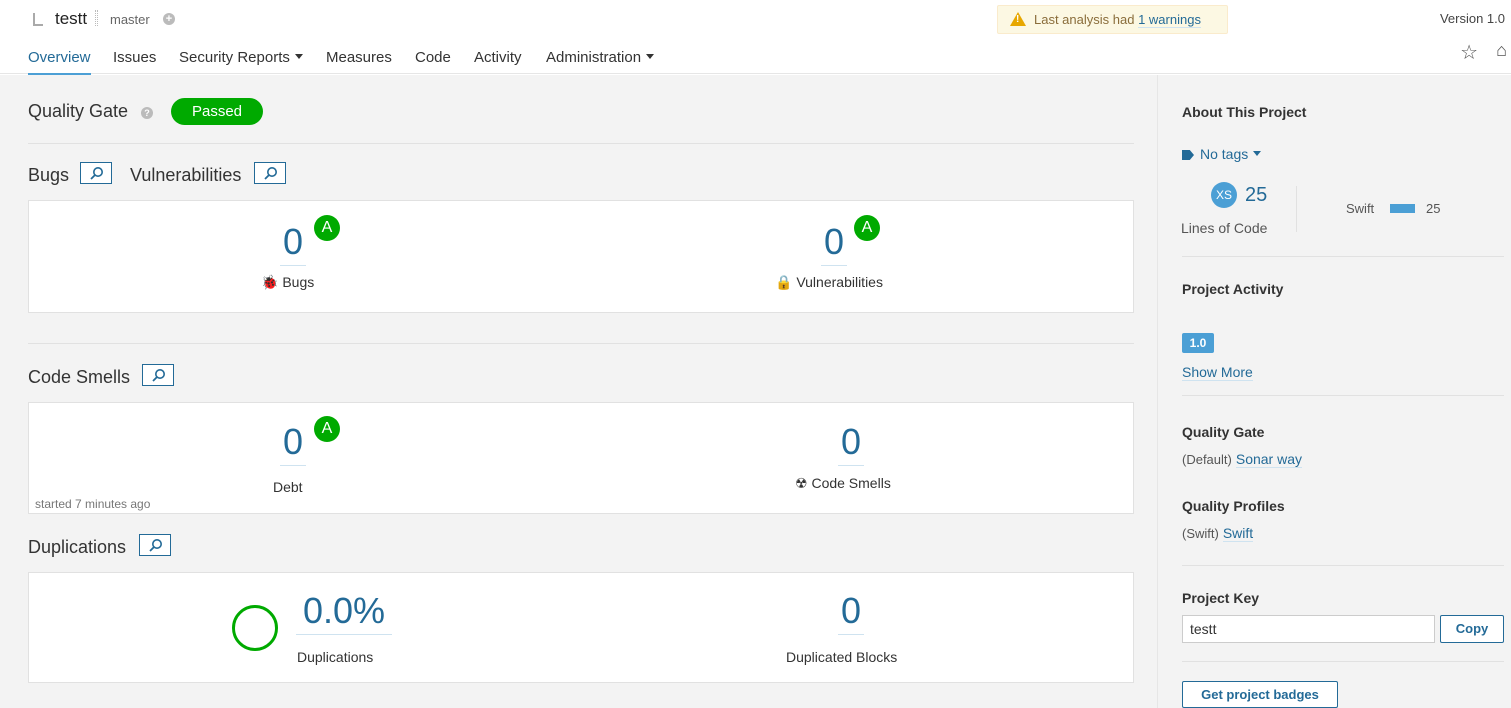  What do you see at coordinates (255, 628) in the screenshot?
I see `duplications-donut-icon` at bounding box center [255, 628].